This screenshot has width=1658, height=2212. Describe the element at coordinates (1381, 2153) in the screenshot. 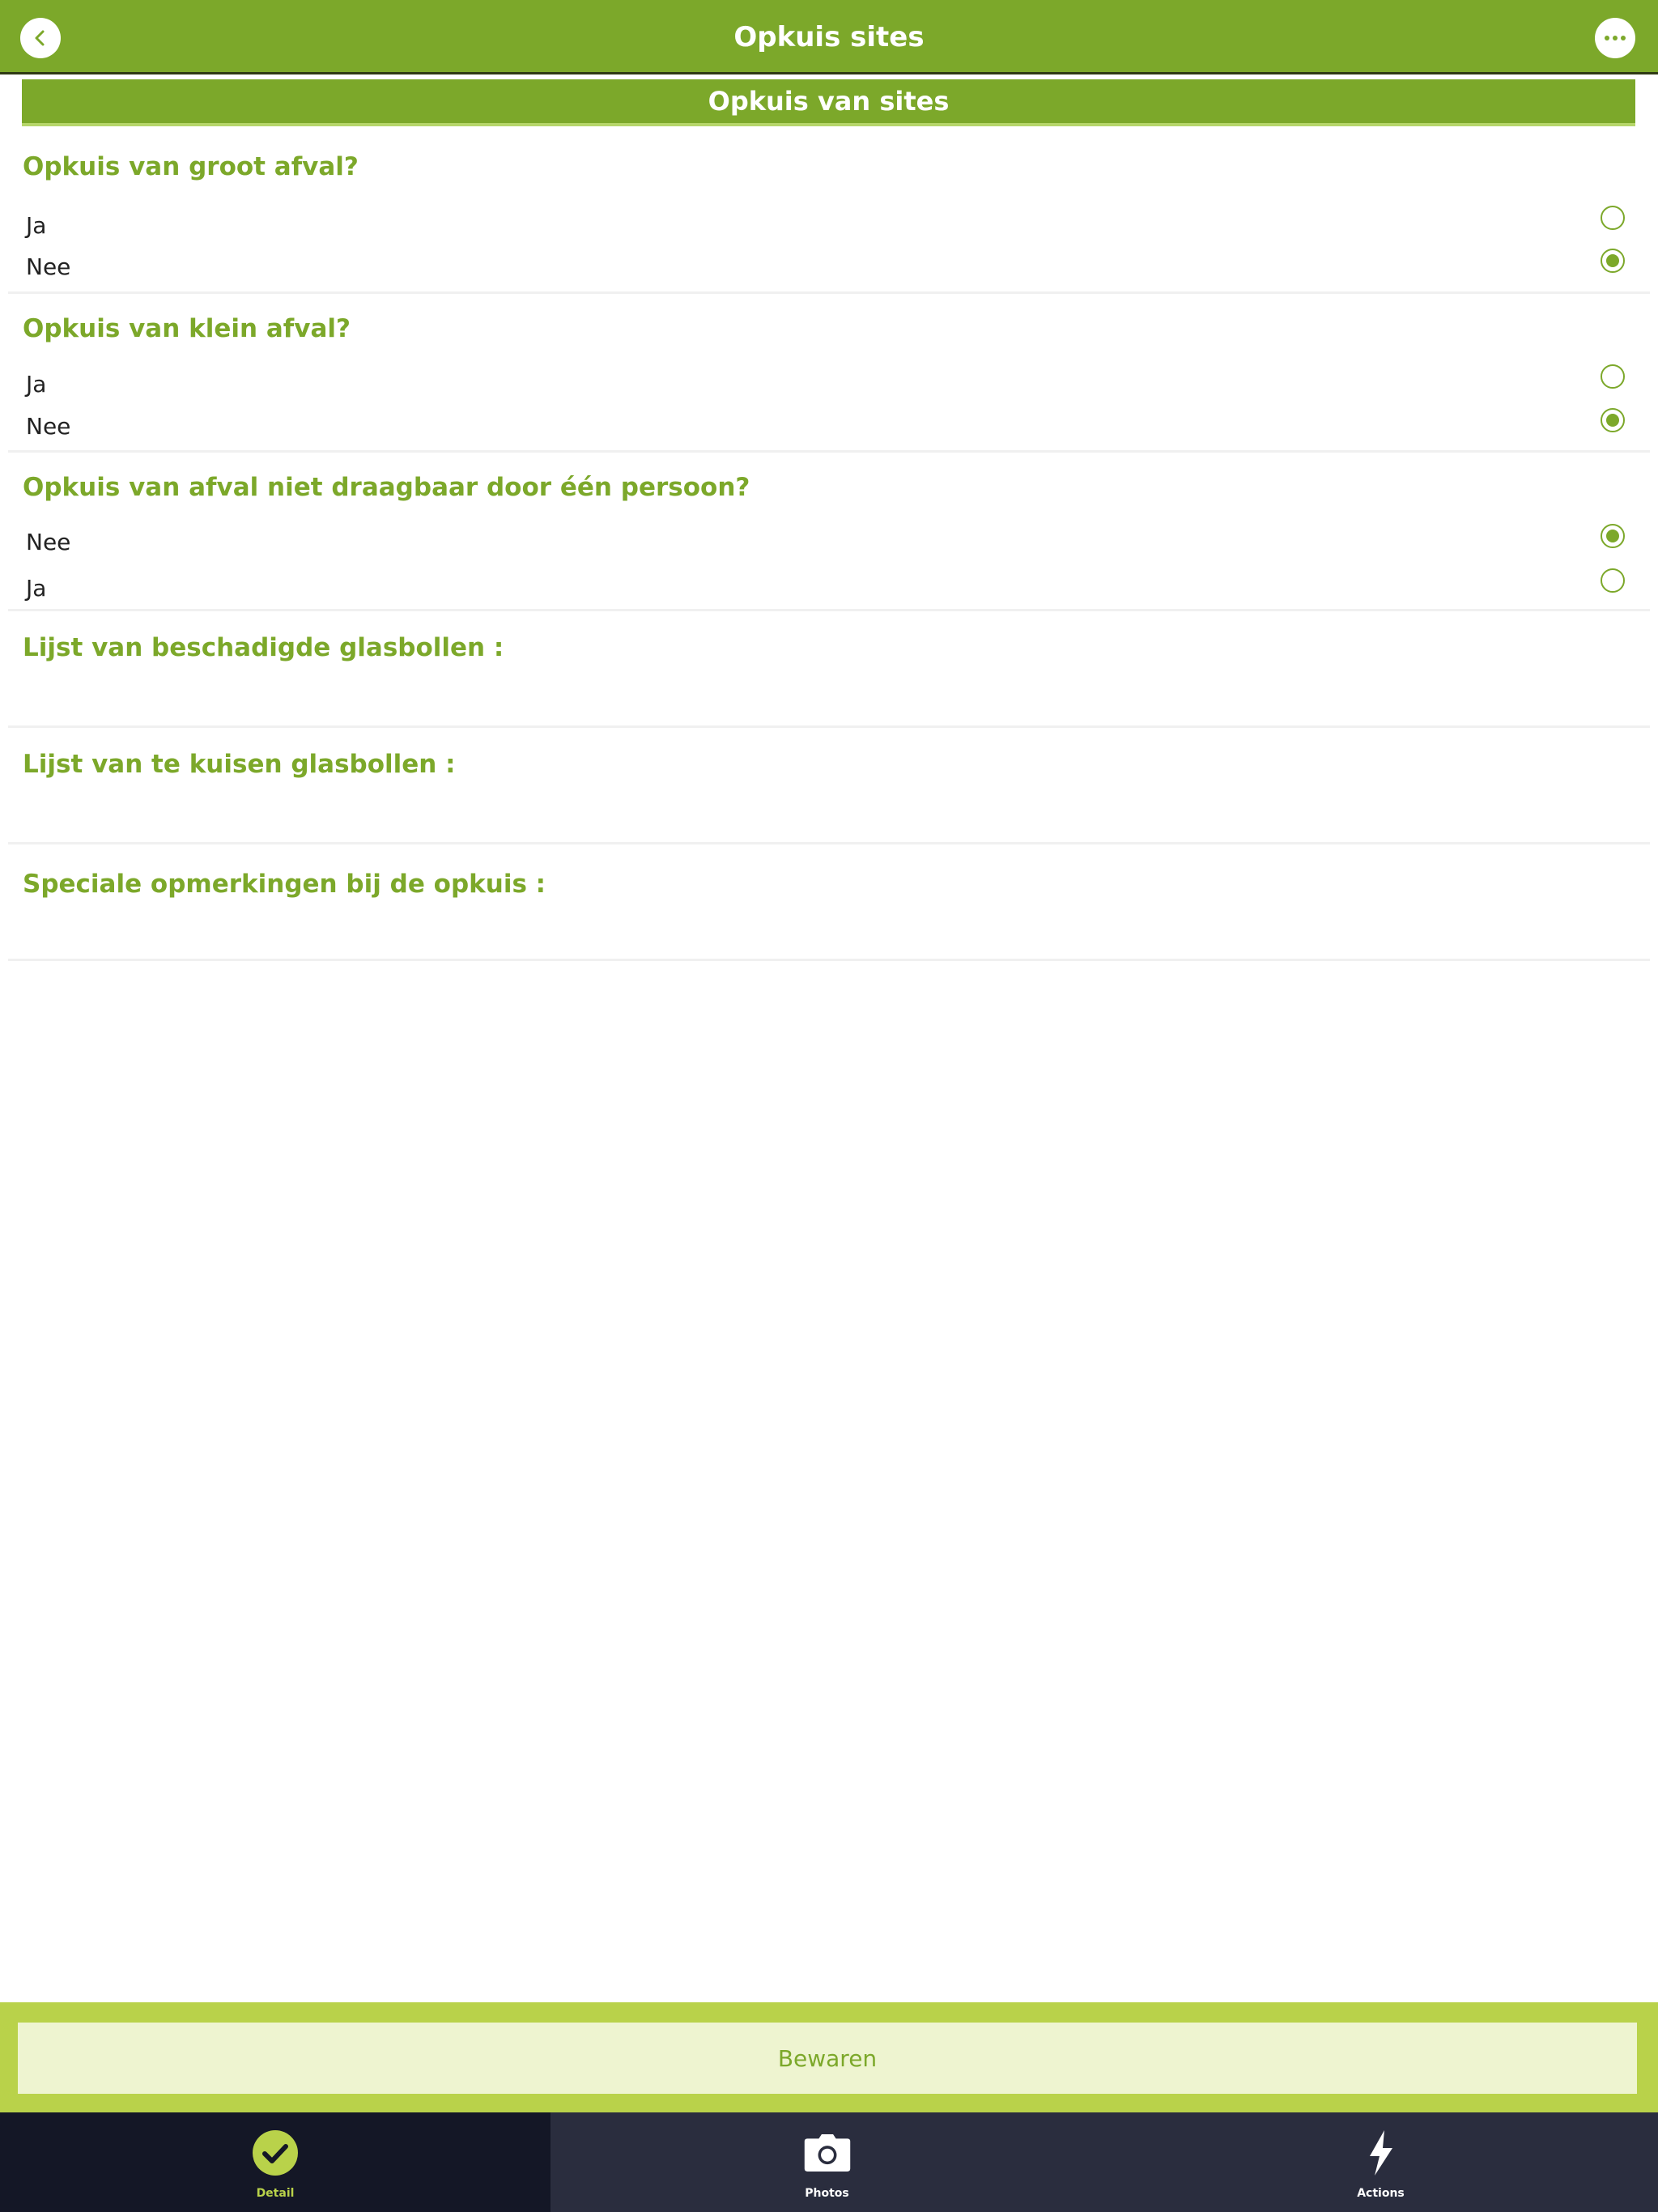

I see `bolt-icon` at that location.